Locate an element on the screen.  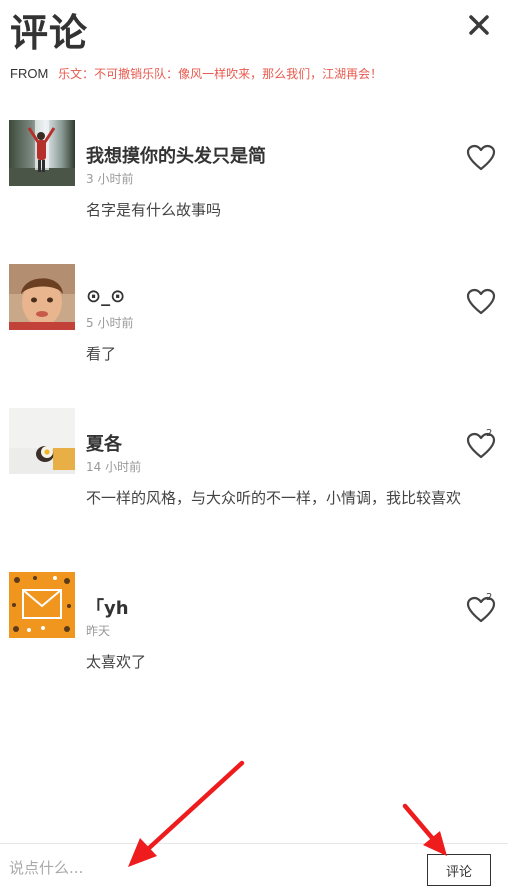
child-photo is located at coordinates (42, 297).